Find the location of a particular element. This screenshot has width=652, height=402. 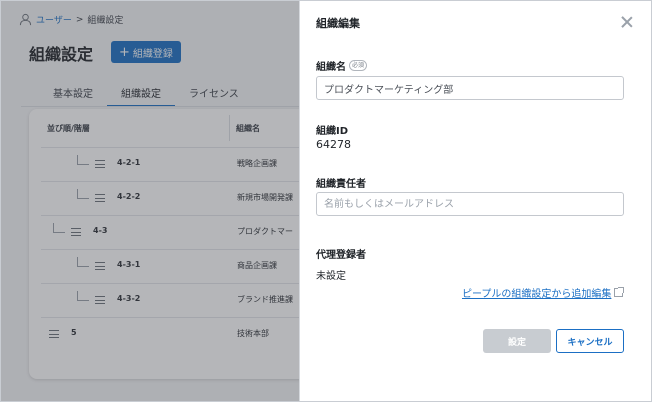

required-badge: 必須 is located at coordinates (358, 65).